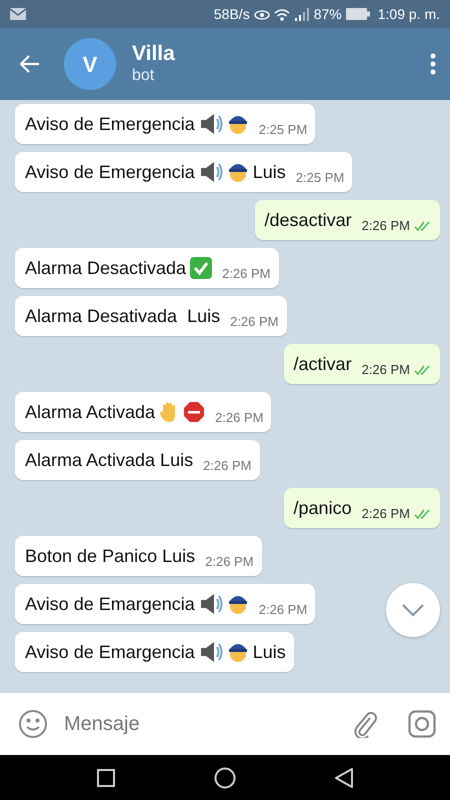 The width and height of the screenshot is (450, 800). Describe the element at coordinates (153, 54) in the screenshot. I see `chat-title: Villa` at that location.